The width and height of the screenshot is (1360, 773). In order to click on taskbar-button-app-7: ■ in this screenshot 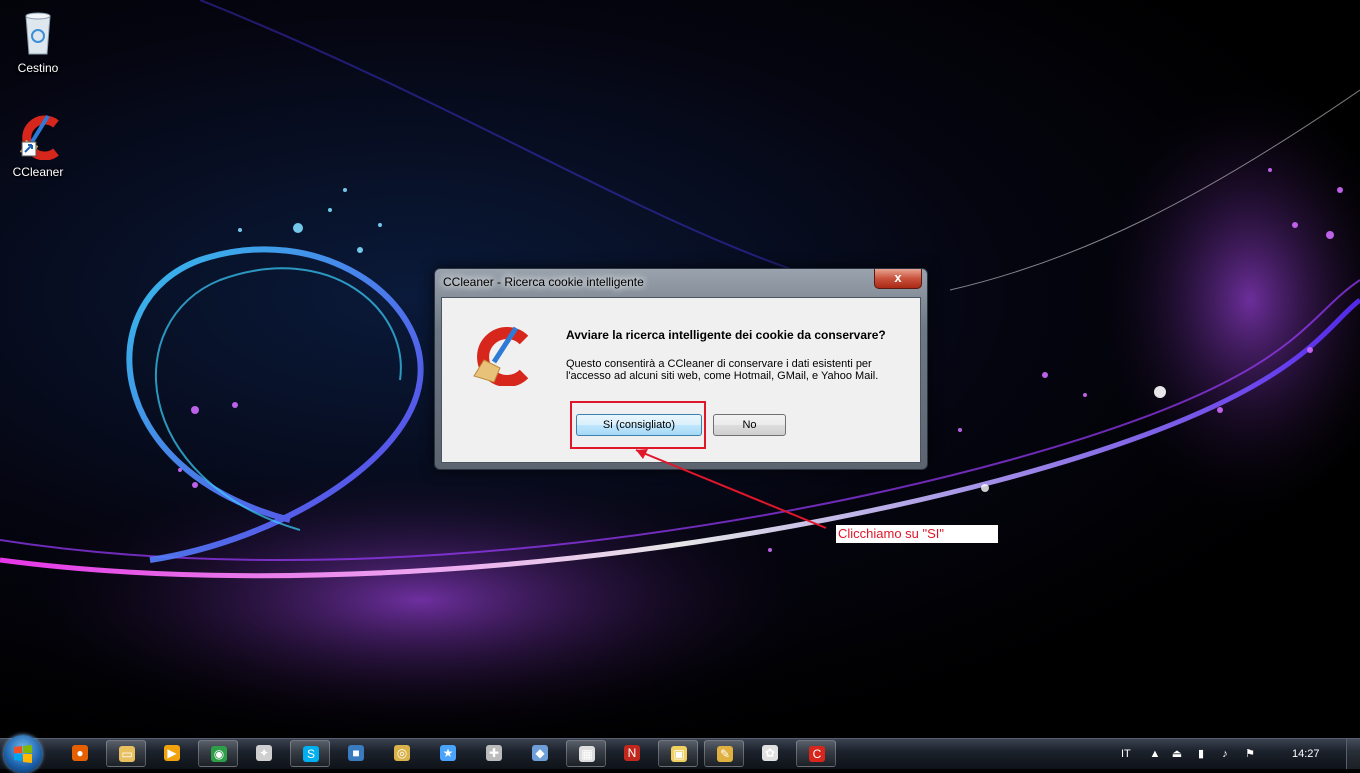, I will do `click(356, 753)`.